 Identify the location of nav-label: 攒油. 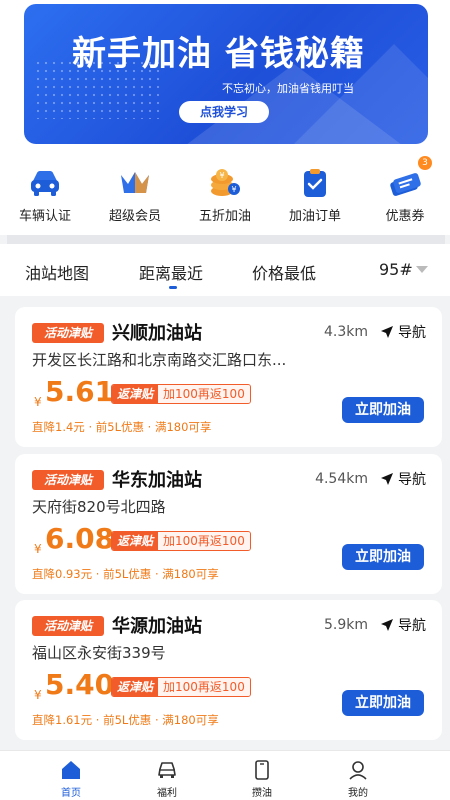
(262, 793).